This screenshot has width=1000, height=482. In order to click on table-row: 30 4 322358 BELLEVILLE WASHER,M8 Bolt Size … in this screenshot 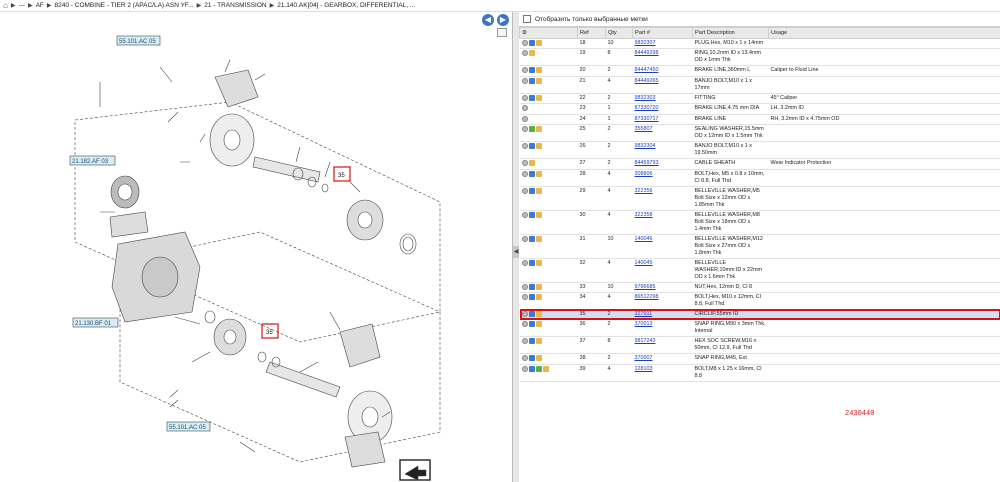, I will do `click(759, 222)`.